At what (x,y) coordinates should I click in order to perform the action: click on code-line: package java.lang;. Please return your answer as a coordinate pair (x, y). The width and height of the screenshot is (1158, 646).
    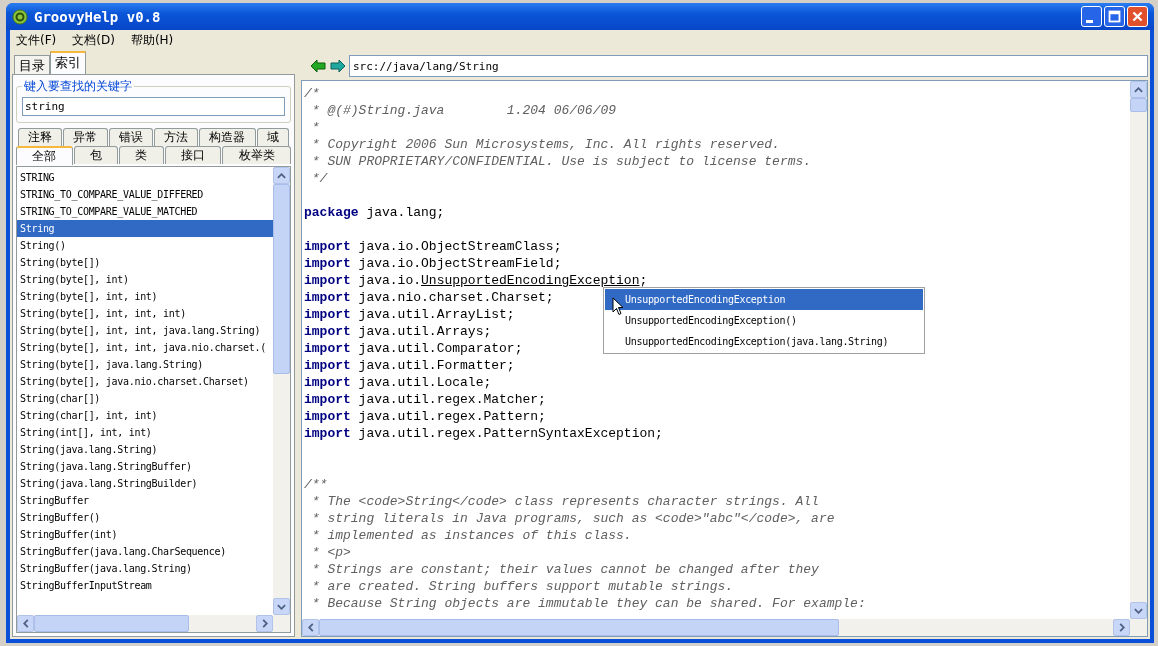
    Looking at the image, I should click on (374, 212).